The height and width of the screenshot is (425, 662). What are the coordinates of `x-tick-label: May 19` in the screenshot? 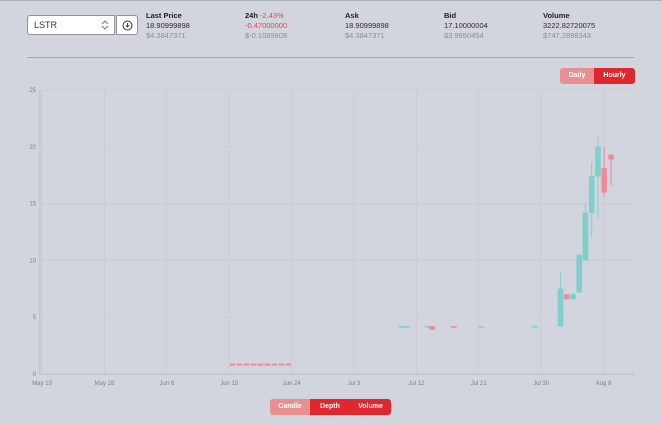 It's located at (42, 384).